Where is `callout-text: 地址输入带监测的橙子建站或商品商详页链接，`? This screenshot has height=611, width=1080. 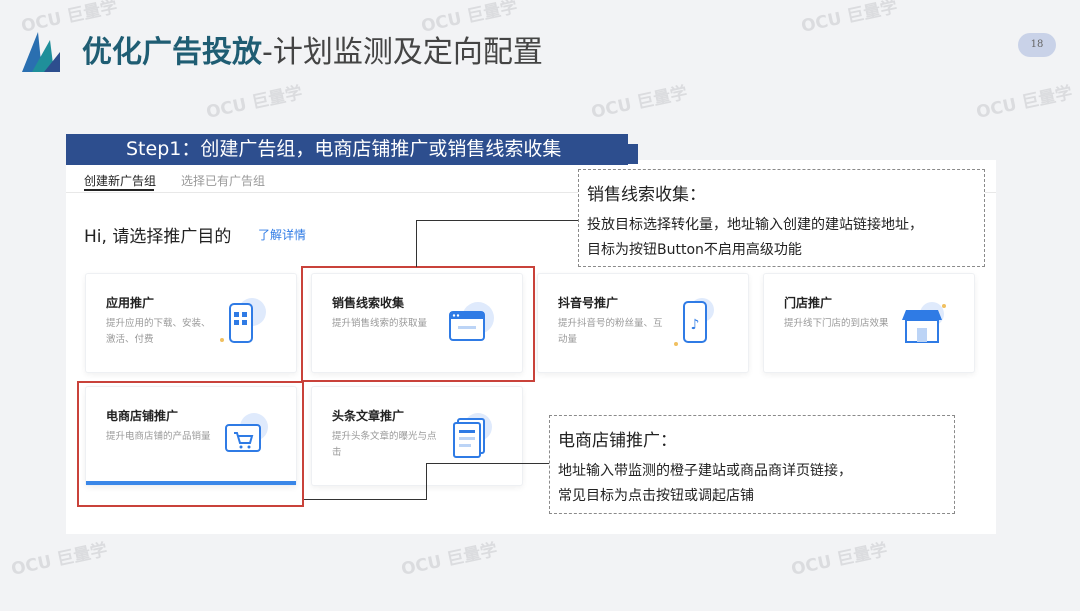 callout-text: 地址输入带监测的橙子建站或商品商详页链接， is located at coordinates (705, 471).